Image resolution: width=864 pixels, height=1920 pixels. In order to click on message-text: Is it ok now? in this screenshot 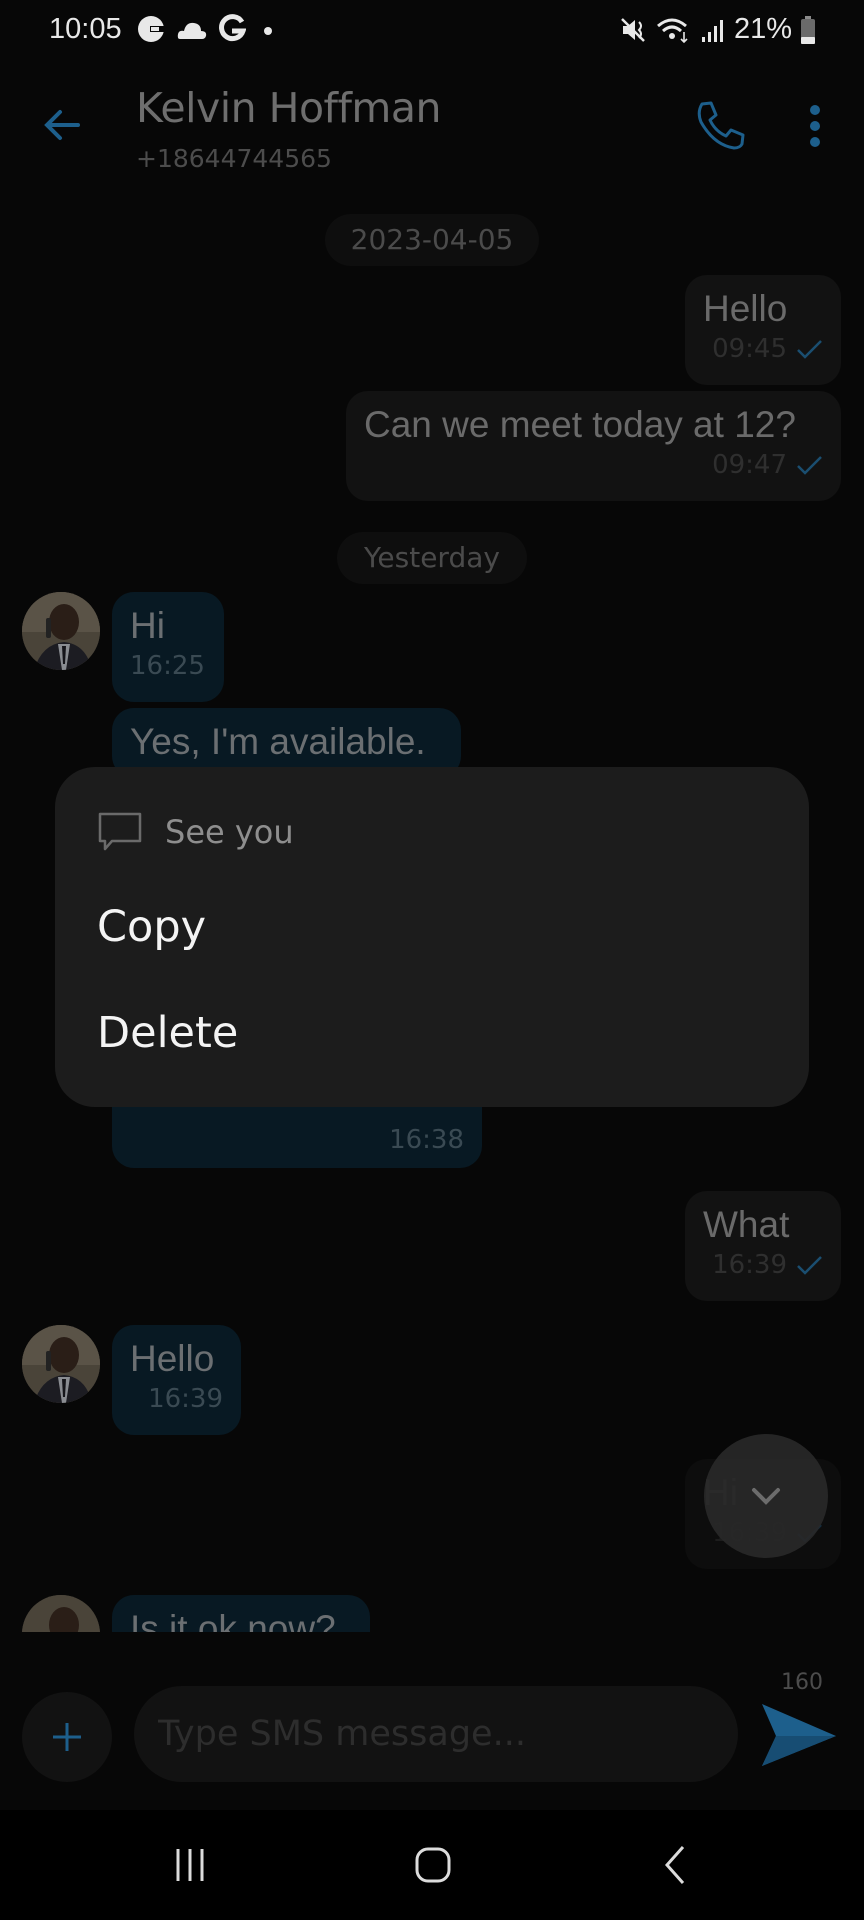, I will do `click(233, 1620)`.